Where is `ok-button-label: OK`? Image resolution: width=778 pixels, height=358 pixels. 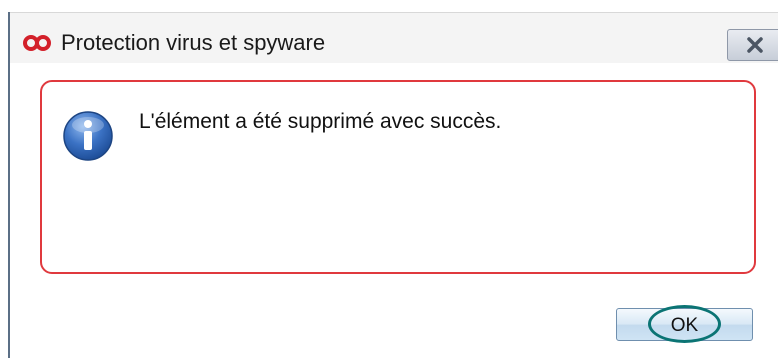 ok-button-label: OK is located at coordinates (684, 325).